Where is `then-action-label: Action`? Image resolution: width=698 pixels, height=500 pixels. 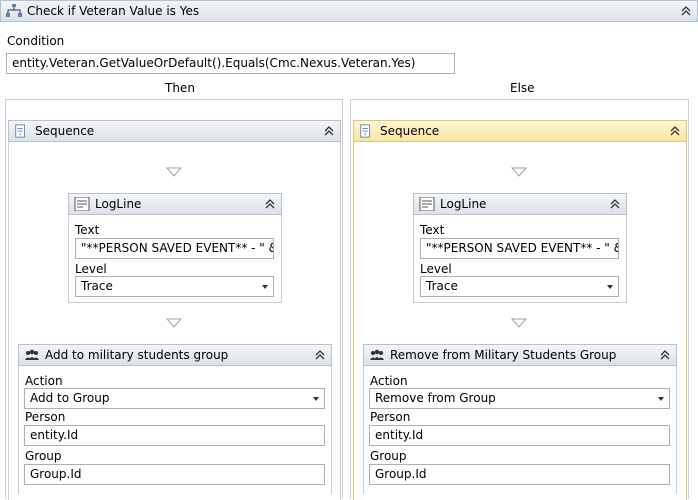
then-action-label: Action is located at coordinates (44, 381).